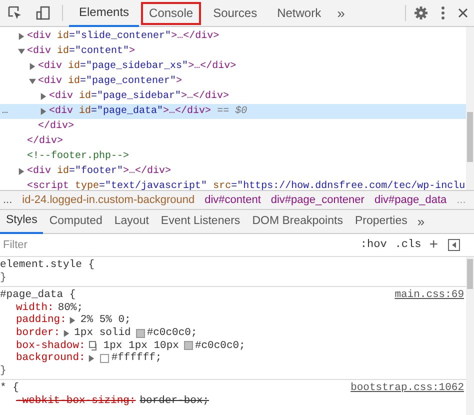  Describe the element at coordinates (104, 13) in the screenshot. I see `panel-tab: Elements` at that location.